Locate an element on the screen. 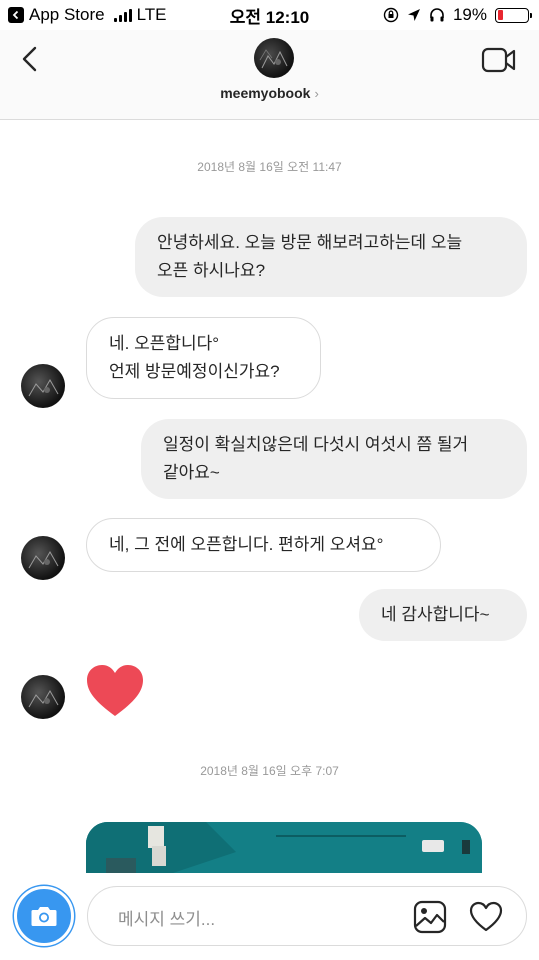  message-text-line: 네, 그 전에 오픈합니다. 편하게 오셔요° is located at coordinates (246, 544).